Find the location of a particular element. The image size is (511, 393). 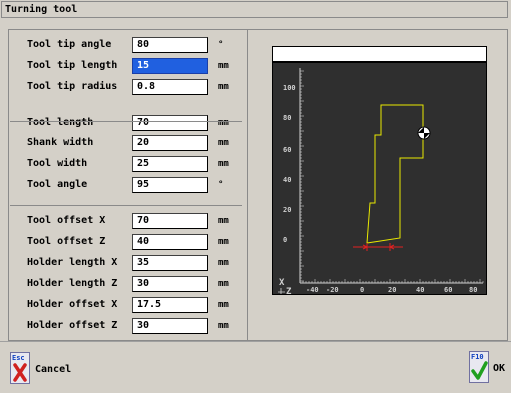

param-row: Tool tip angle 80 ° is located at coordinates (126, 46).